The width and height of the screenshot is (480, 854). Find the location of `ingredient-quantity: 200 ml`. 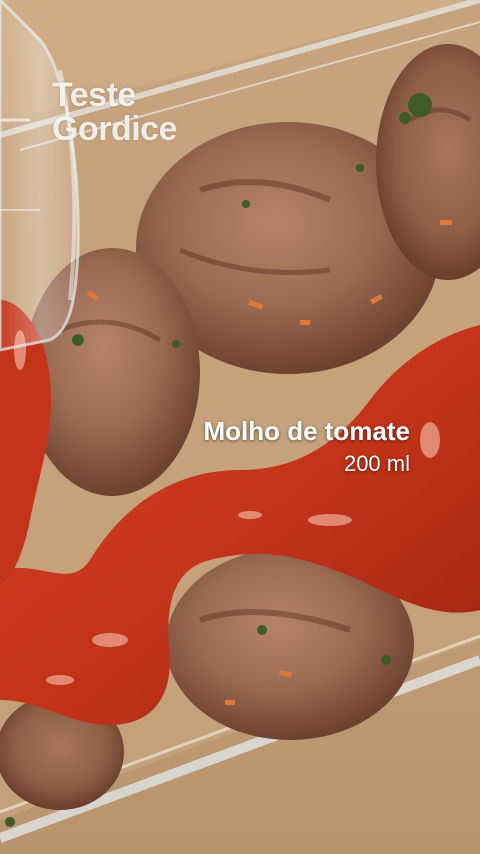

ingredient-quantity: 200 ml is located at coordinates (376, 463).